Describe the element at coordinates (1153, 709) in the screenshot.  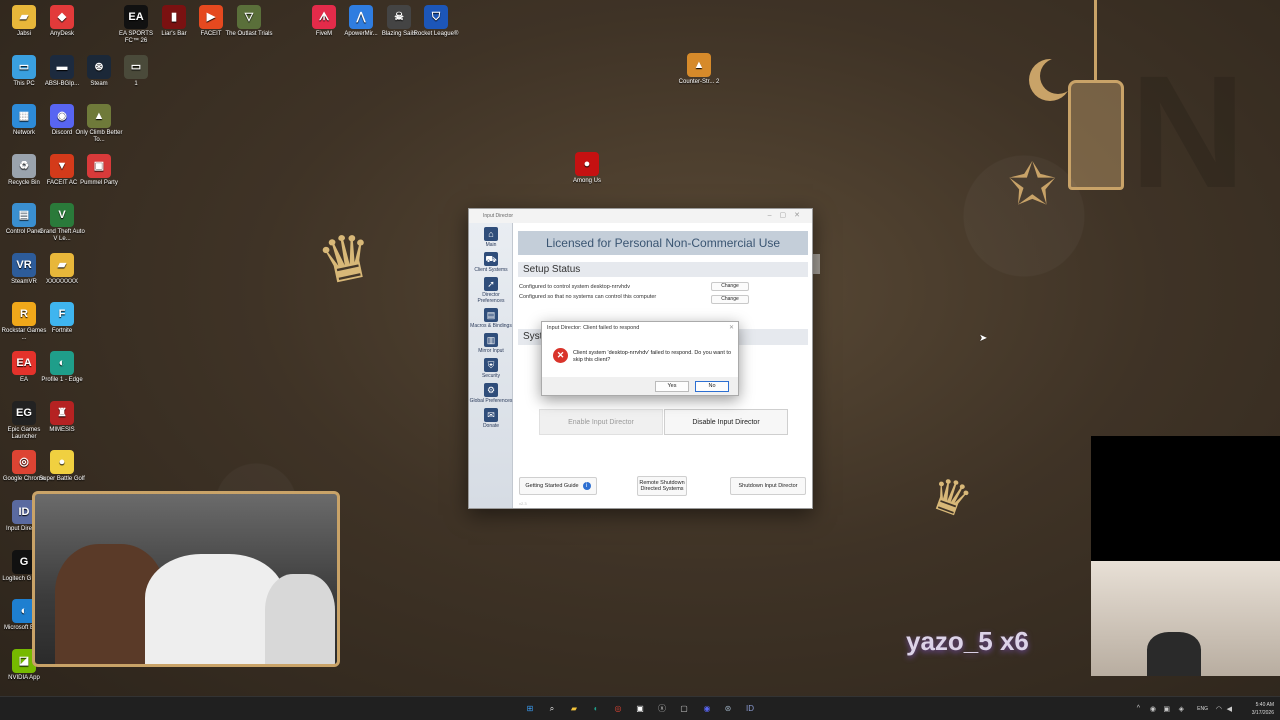
I see `tray-app-icon: ◉` at that location.